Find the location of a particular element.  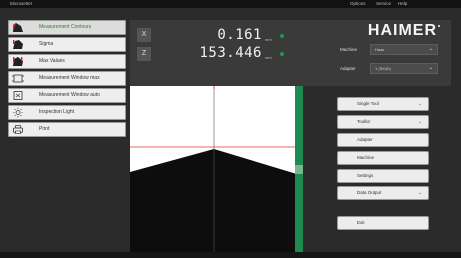

x-axis-badge: X is located at coordinates (144, 35).